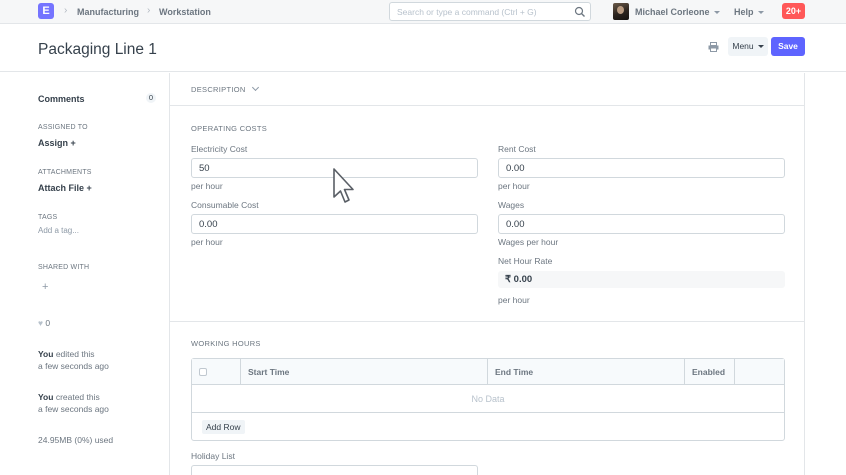 Image resolution: width=846 pixels, height=475 pixels. What do you see at coordinates (641, 279) in the screenshot?
I see `net-hour-rate-value: ₹ 0.00` at bounding box center [641, 279].